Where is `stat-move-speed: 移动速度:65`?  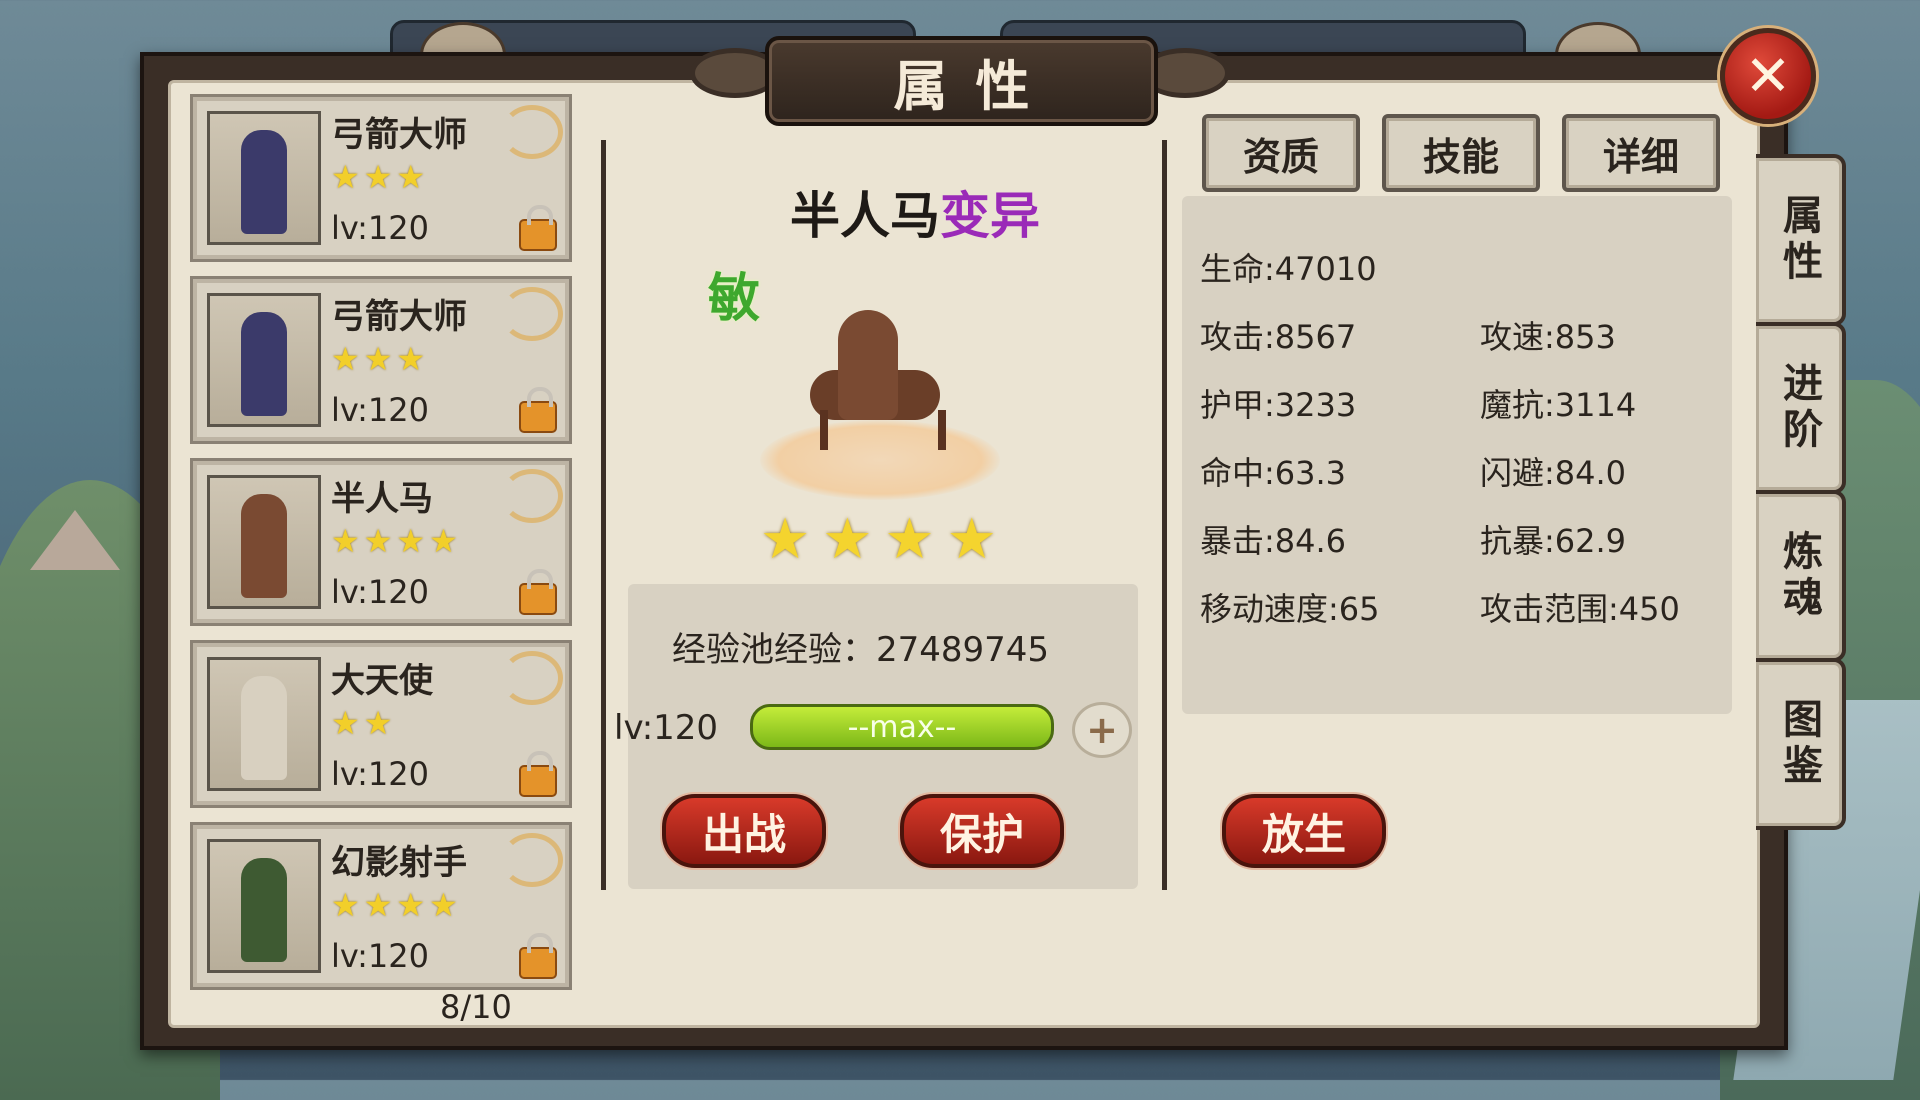 stat-move-speed: 移动速度:65 is located at coordinates (1290, 609).